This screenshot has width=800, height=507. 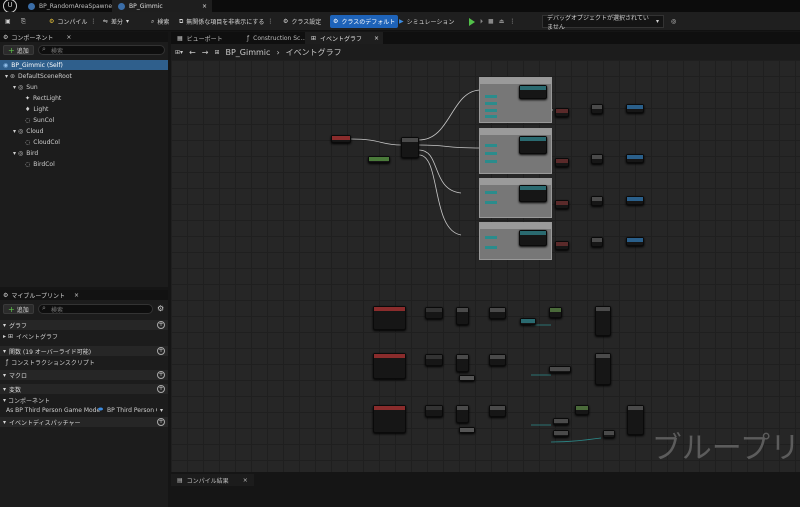 What do you see at coordinates (84, 87) in the screenshot?
I see `tree-item-sun: ▾ ◎ Sun` at bounding box center [84, 87].